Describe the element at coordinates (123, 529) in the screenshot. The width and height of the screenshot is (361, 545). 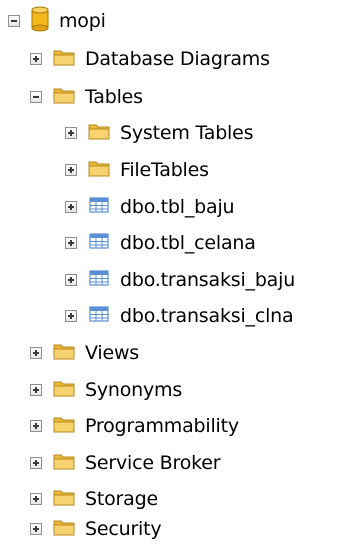
I see `tree-node-label: Security` at that location.